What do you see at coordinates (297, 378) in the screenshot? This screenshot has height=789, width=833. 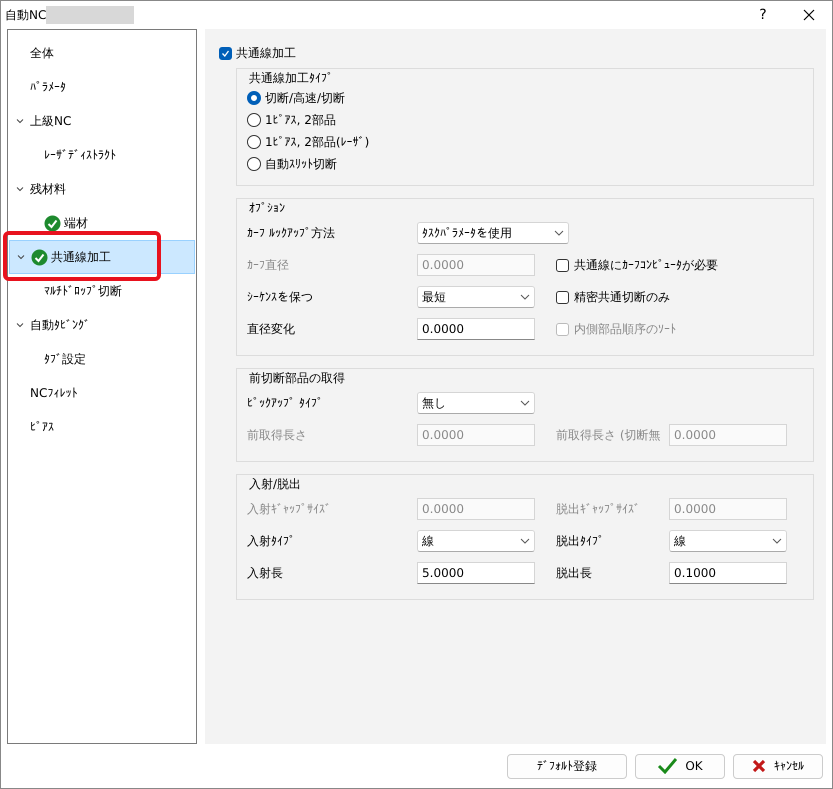 I see `group-title: 前切断部品の取得` at bounding box center [297, 378].